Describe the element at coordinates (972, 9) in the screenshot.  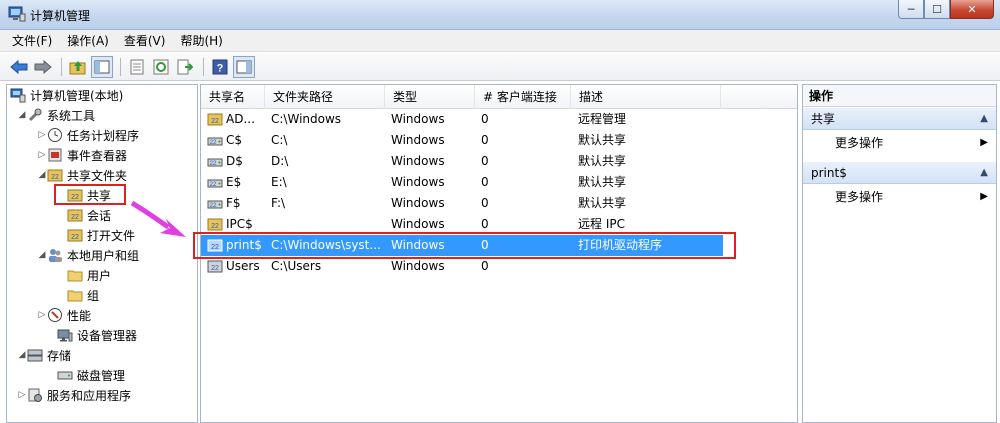
I see `close-button: ✕` at that location.